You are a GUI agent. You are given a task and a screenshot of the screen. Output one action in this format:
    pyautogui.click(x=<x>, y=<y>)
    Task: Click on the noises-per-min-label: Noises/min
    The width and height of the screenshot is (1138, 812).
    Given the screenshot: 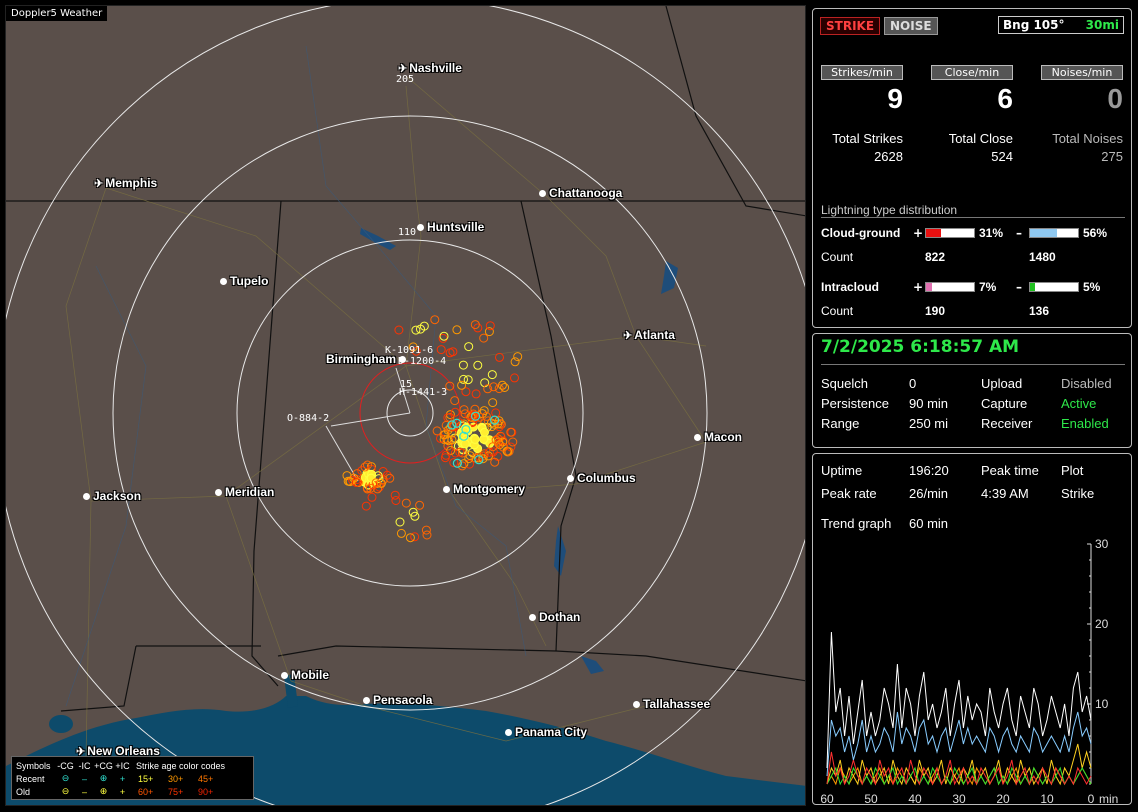 What is the action you would take?
    pyautogui.click(x=1082, y=72)
    